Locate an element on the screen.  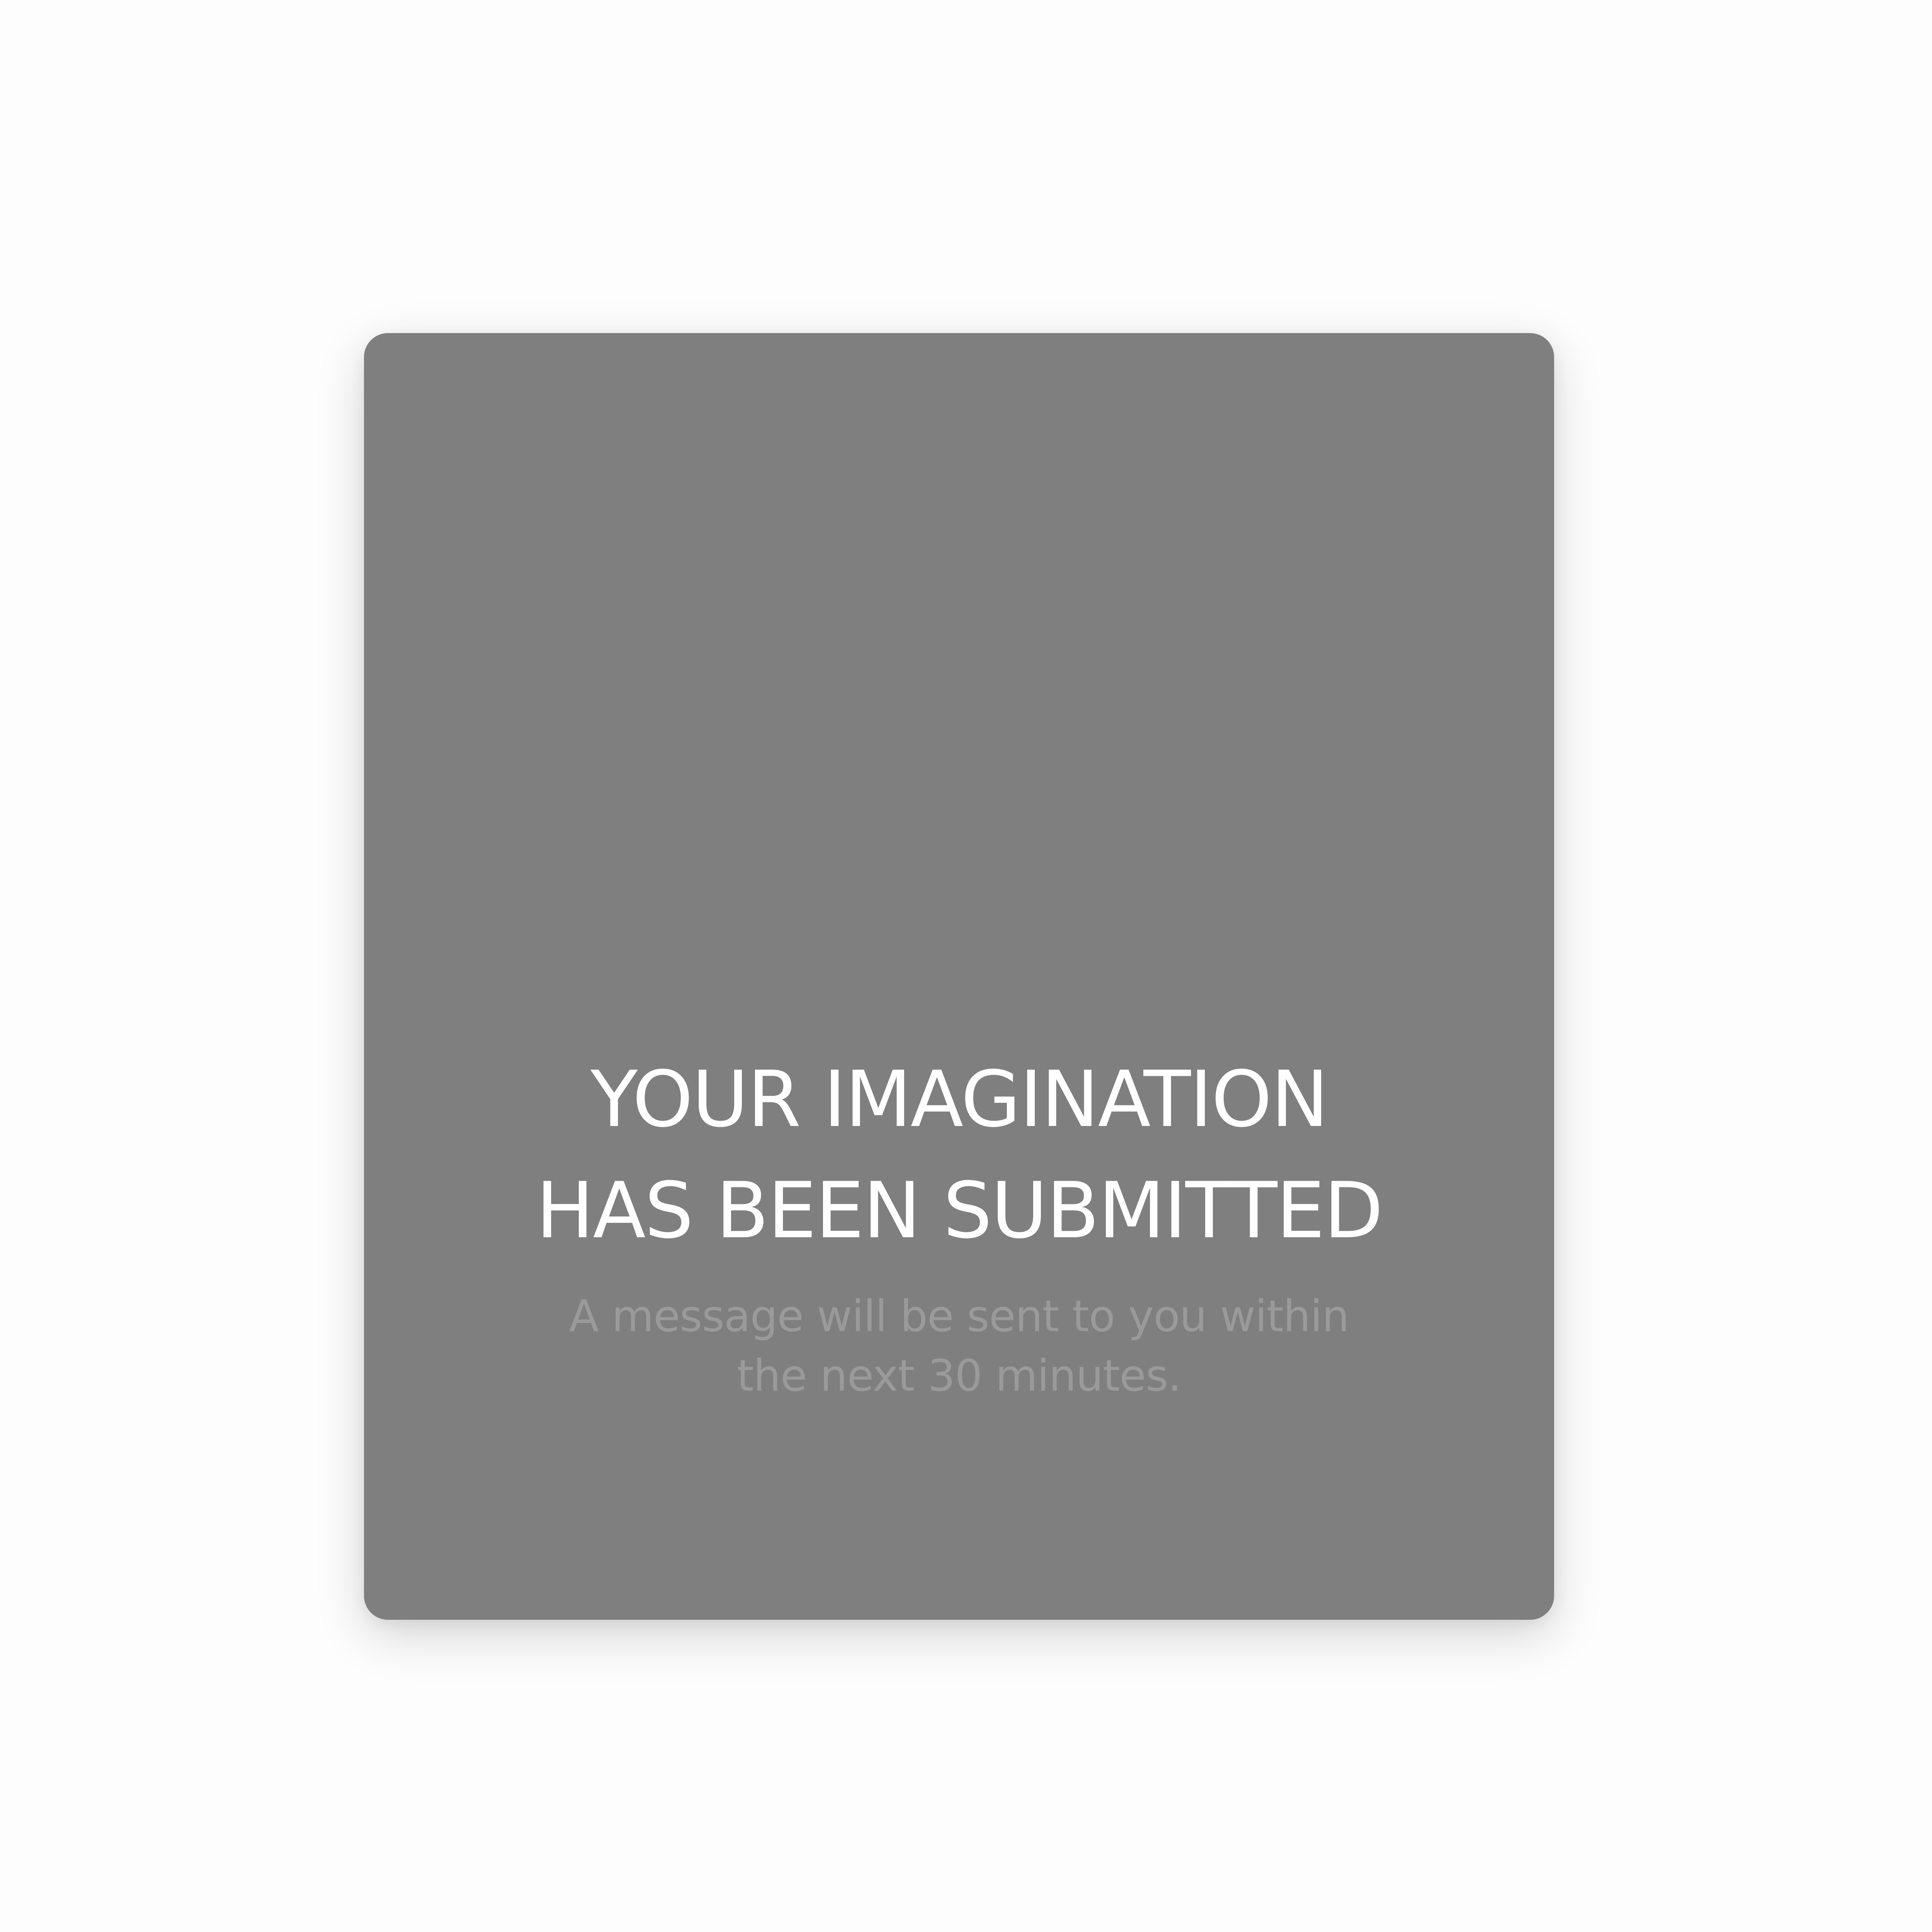
confirmation-message-line-2: the next 30 minutes. is located at coordinates (959, 1376).